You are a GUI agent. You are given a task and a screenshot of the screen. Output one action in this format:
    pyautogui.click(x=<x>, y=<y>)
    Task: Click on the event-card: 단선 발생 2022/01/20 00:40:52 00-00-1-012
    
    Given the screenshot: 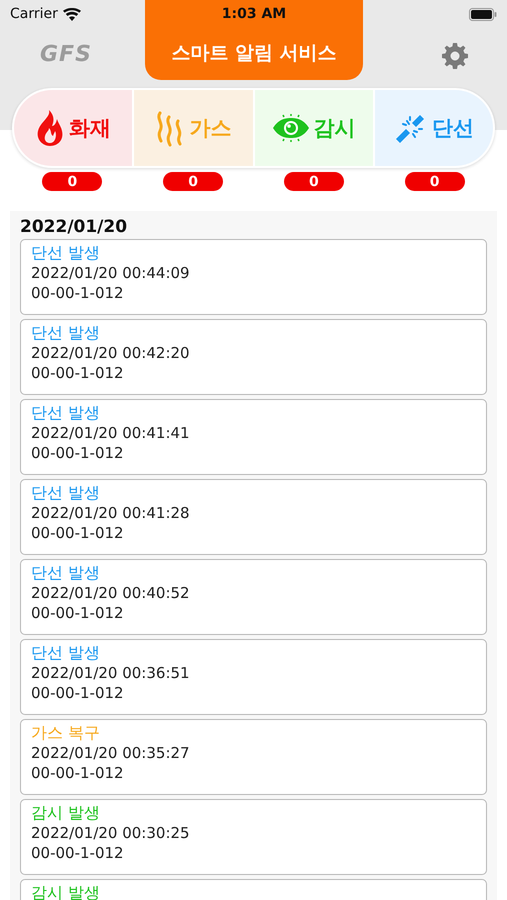 What is the action you would take?
    pyautogui.click(x=253, y=597)
    